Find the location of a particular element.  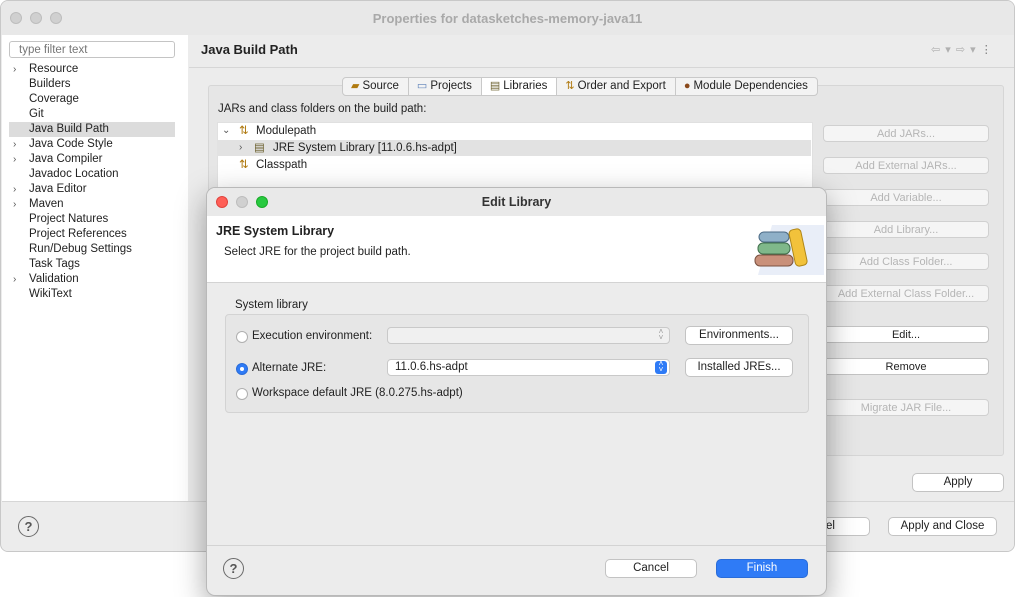

tab-libraries: ▤ Libraries is located at coordinates (519, 86).